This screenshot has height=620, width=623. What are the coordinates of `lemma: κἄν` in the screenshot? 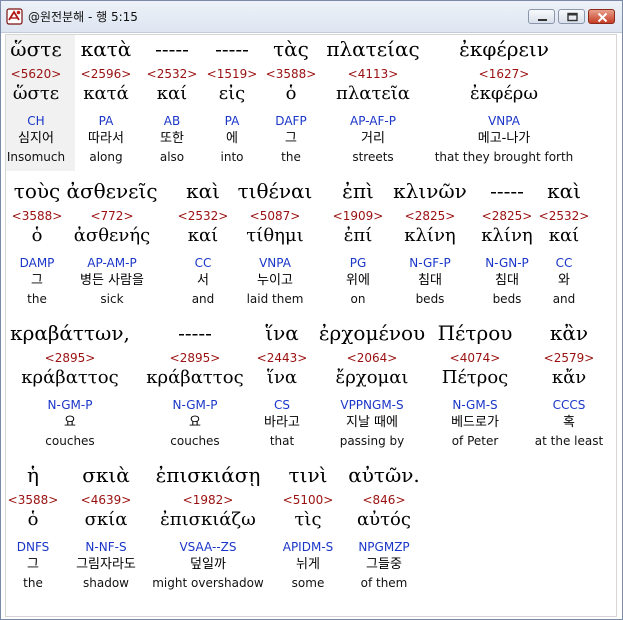 It's located at (569, 377).